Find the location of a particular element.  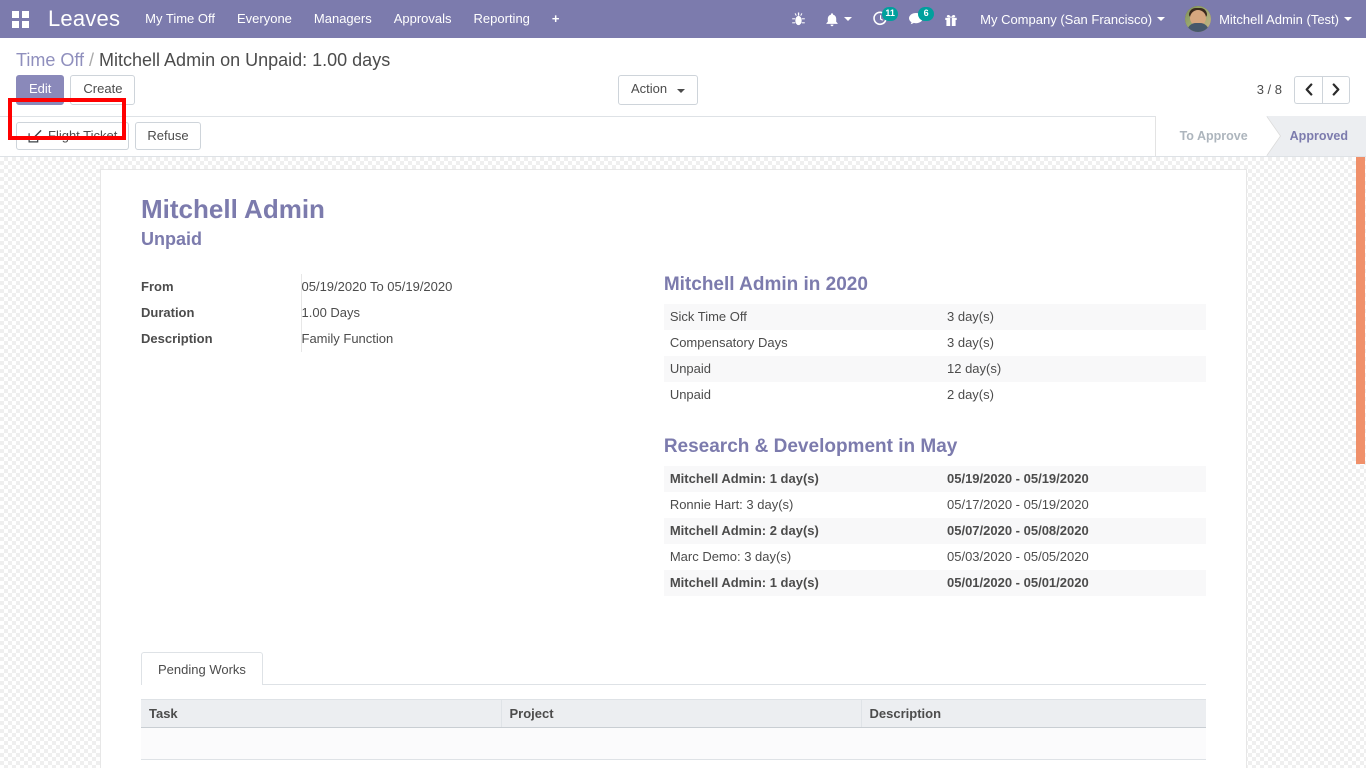

table-header-row: Task Project Description is located at coordinates (673, 714).